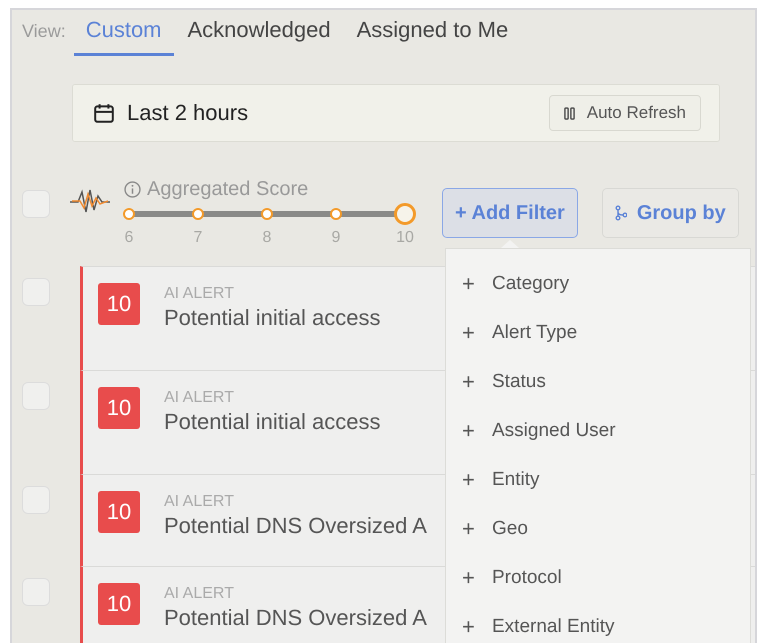 Image resolution: width=760 pixels, height=643 pixels. I want to click on menu-item: + Alert Type, so click(598, 332).